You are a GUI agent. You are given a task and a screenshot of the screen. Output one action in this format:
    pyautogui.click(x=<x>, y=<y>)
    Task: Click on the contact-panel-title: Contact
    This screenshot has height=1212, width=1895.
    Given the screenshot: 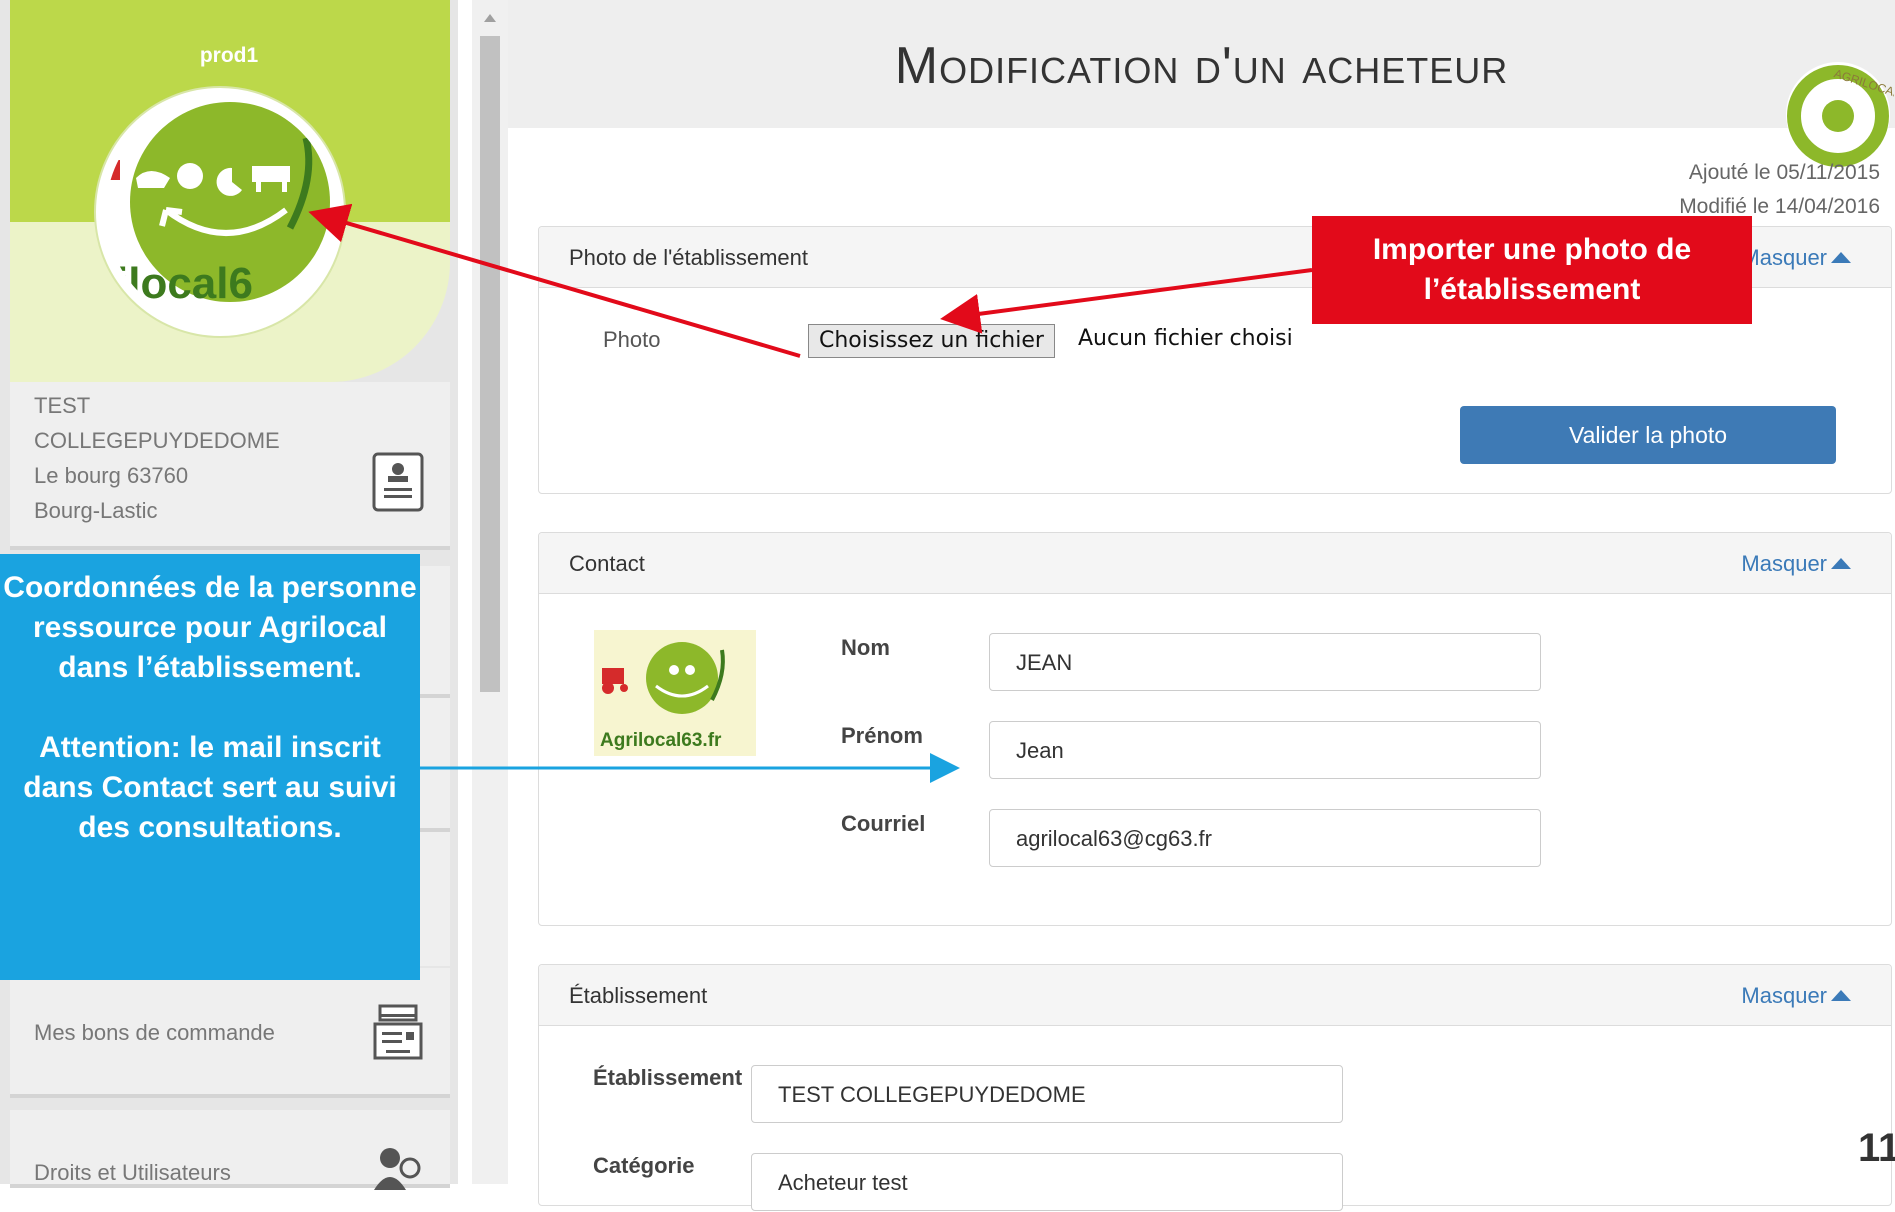 What is the action you would take?
    pyautogui.click(x=607, y=563)
    